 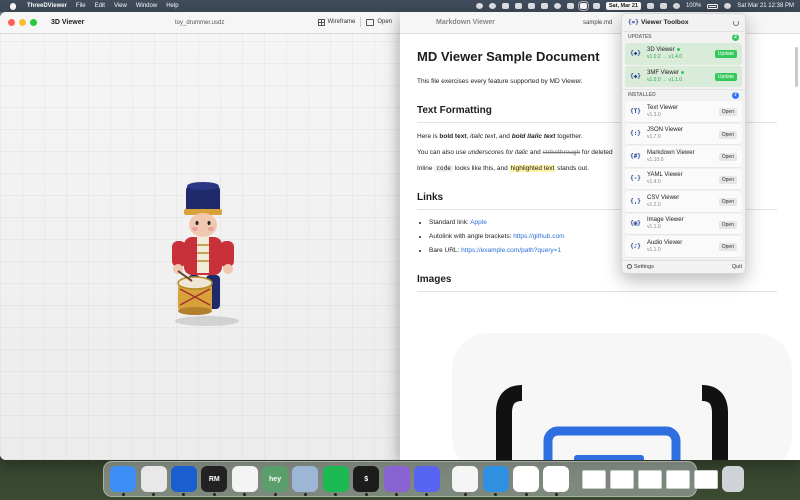 I want to click on update-row-3mf-viewer: {◆} 3MF Viewer v1.0.0 → v1.1.0 Update, so click(x=683, y=76).